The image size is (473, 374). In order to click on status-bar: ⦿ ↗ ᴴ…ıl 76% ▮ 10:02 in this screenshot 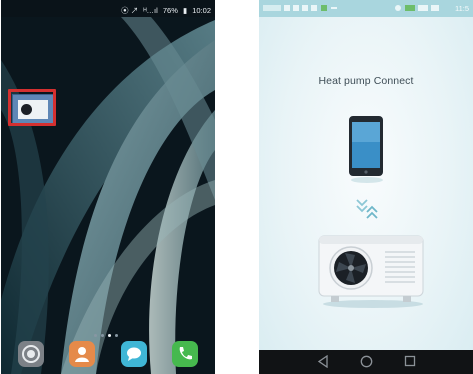, I will do `click(108, 8)`.